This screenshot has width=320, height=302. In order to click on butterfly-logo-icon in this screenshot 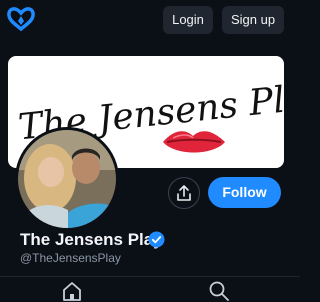, I will do `click(21, 19)`.